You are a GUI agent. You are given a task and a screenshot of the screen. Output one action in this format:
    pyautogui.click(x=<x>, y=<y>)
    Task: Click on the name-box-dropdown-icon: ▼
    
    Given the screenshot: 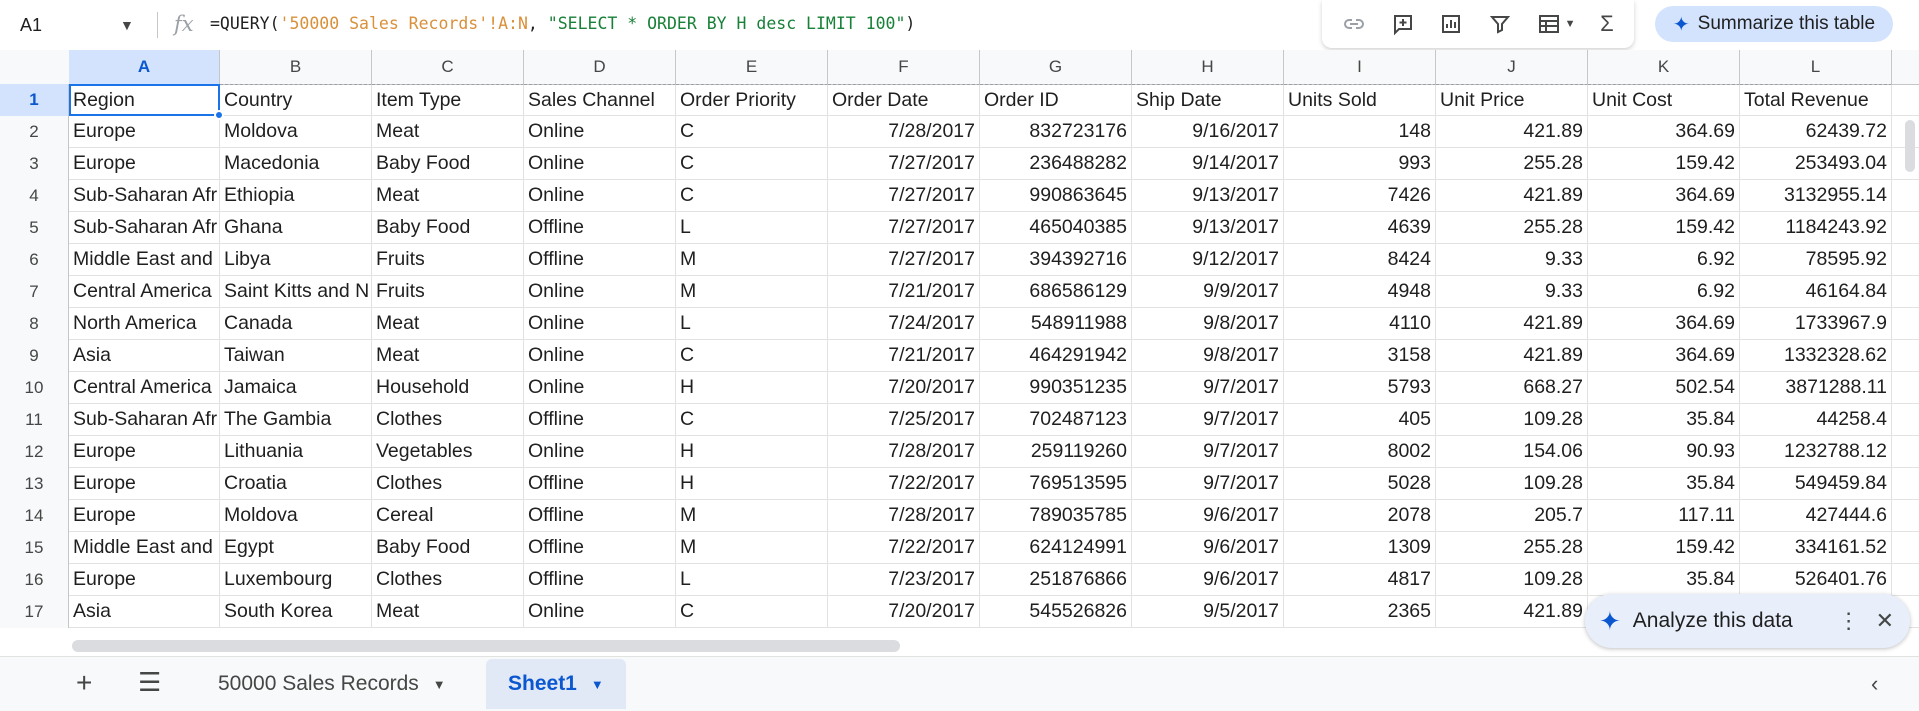 What is the action you would take?
    pyautogui.click(x=127, y=25)
    